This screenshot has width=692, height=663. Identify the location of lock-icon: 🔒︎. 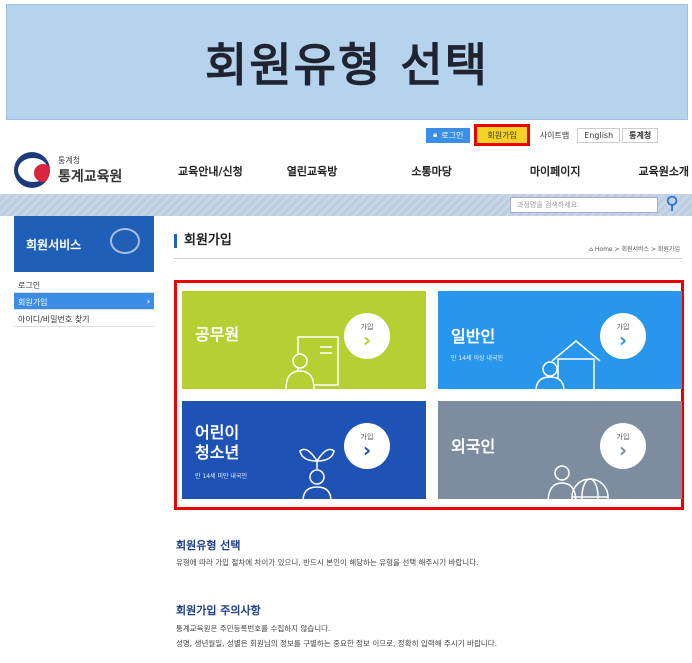
(435, 134).